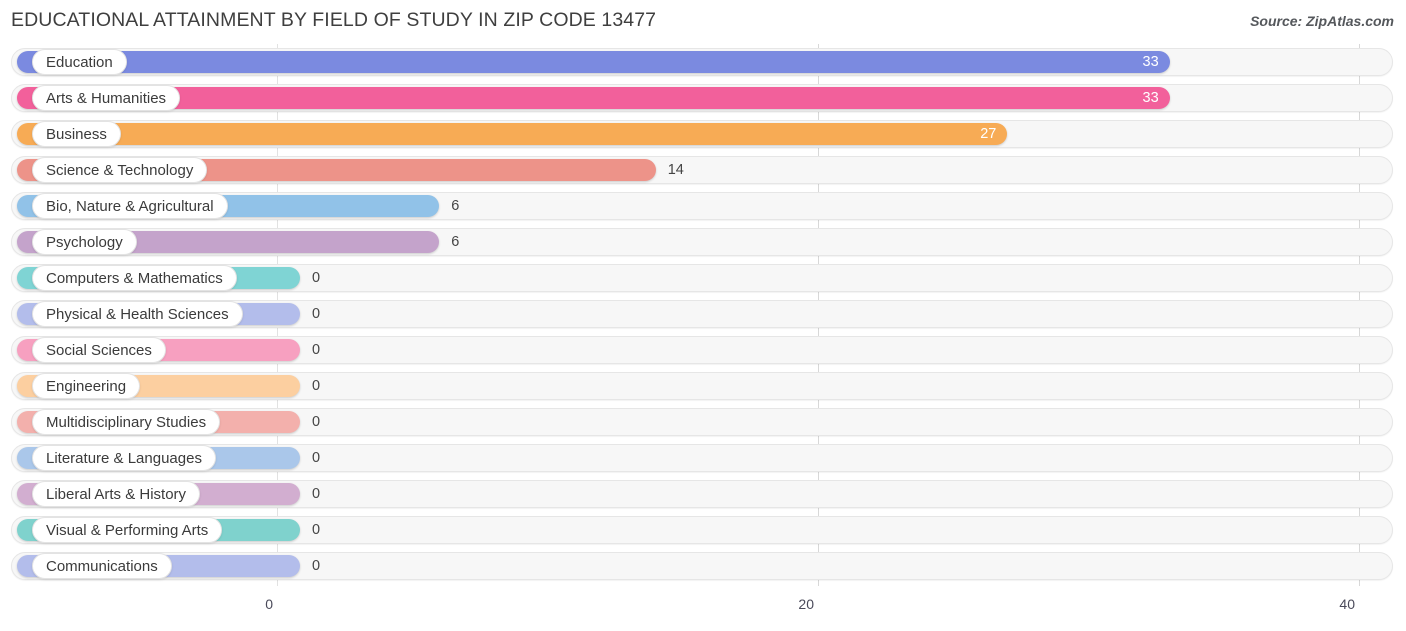 The image size is (1406, 631). I want to click on bar-fill: 27, so click(512, 134).